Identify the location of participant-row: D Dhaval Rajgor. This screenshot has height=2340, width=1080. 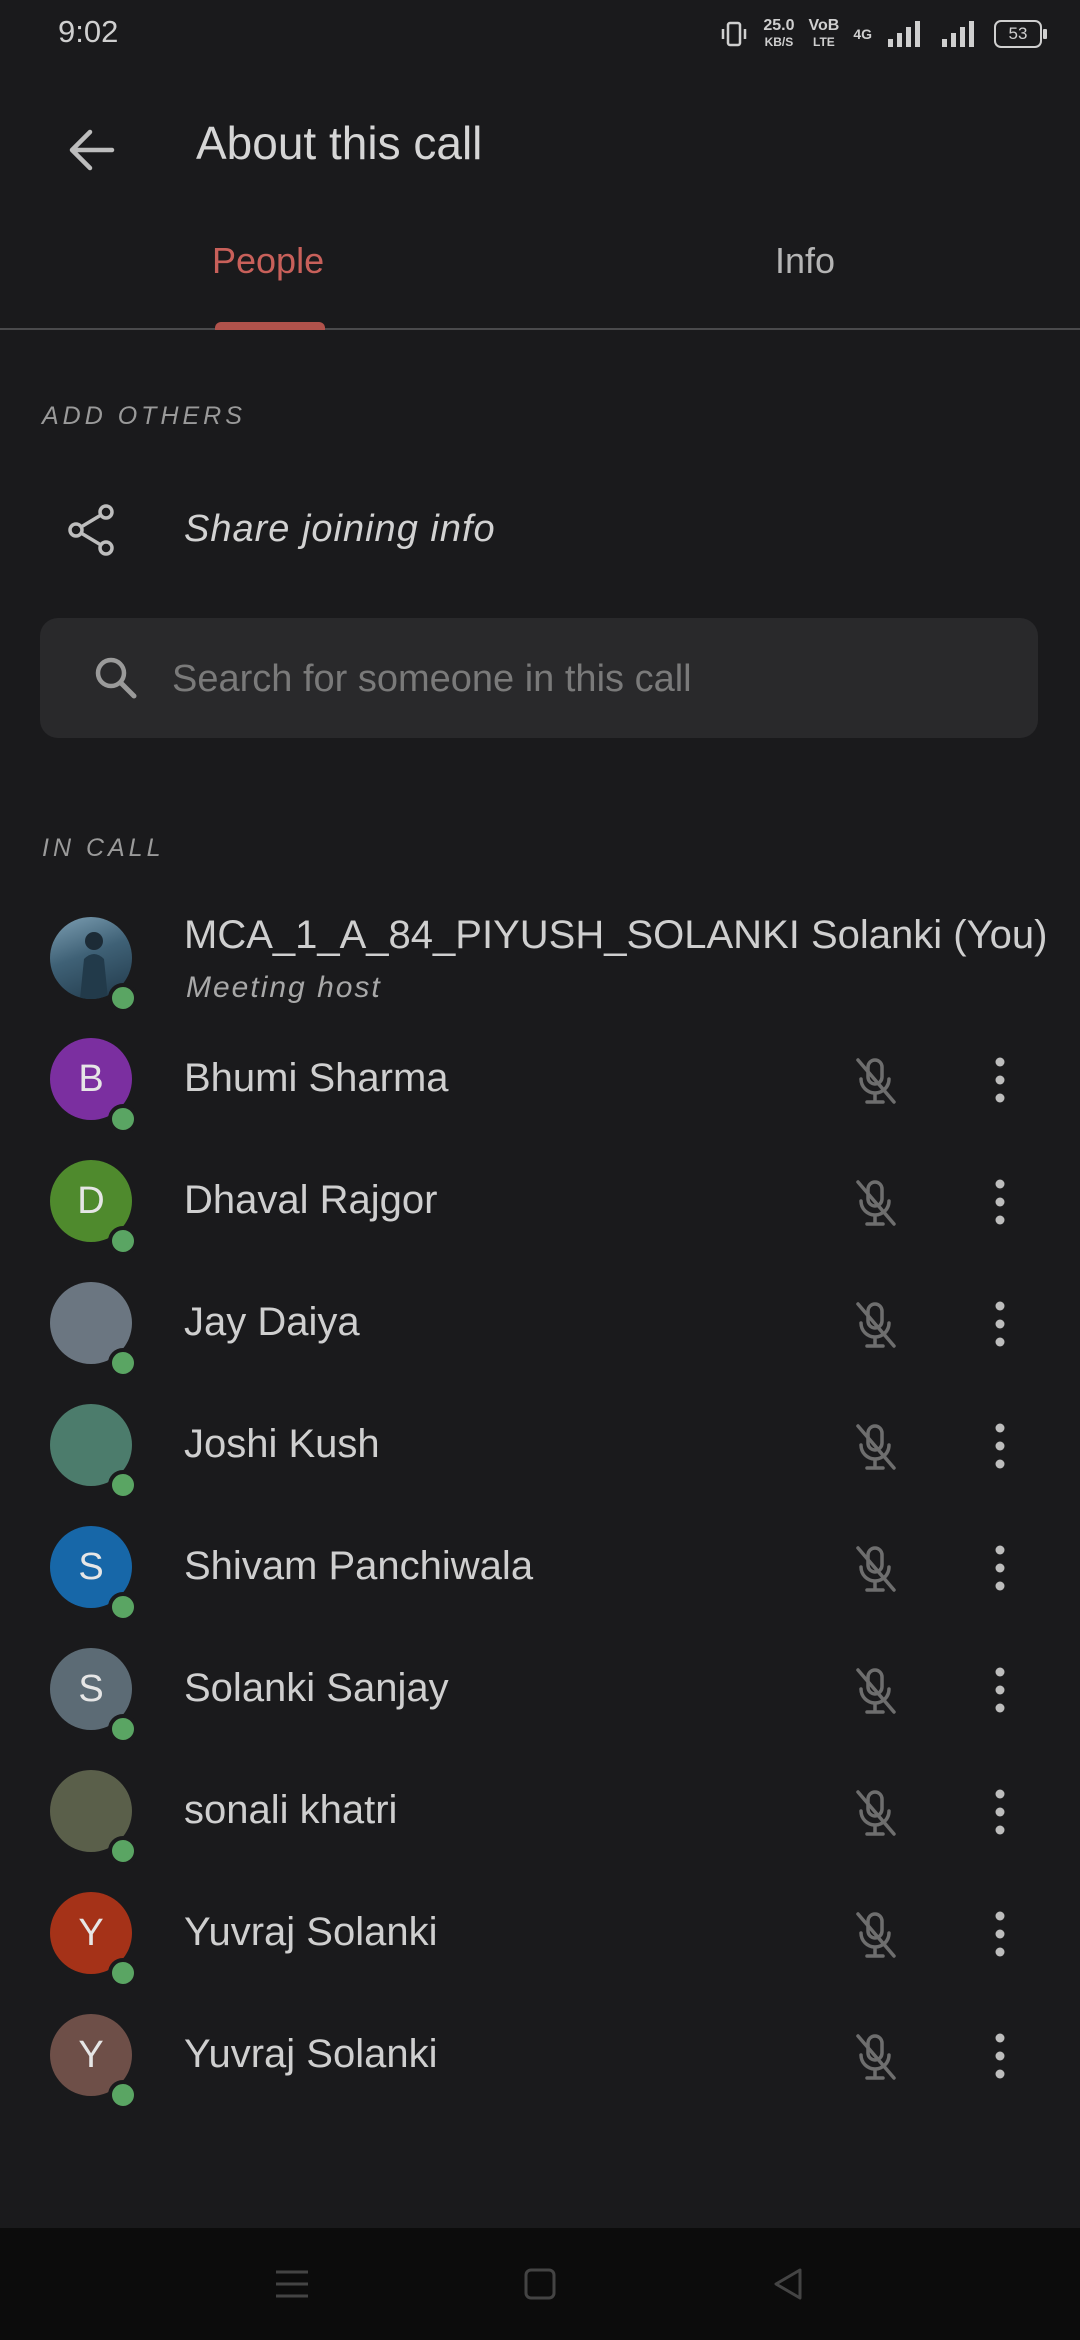
(540, 1201).